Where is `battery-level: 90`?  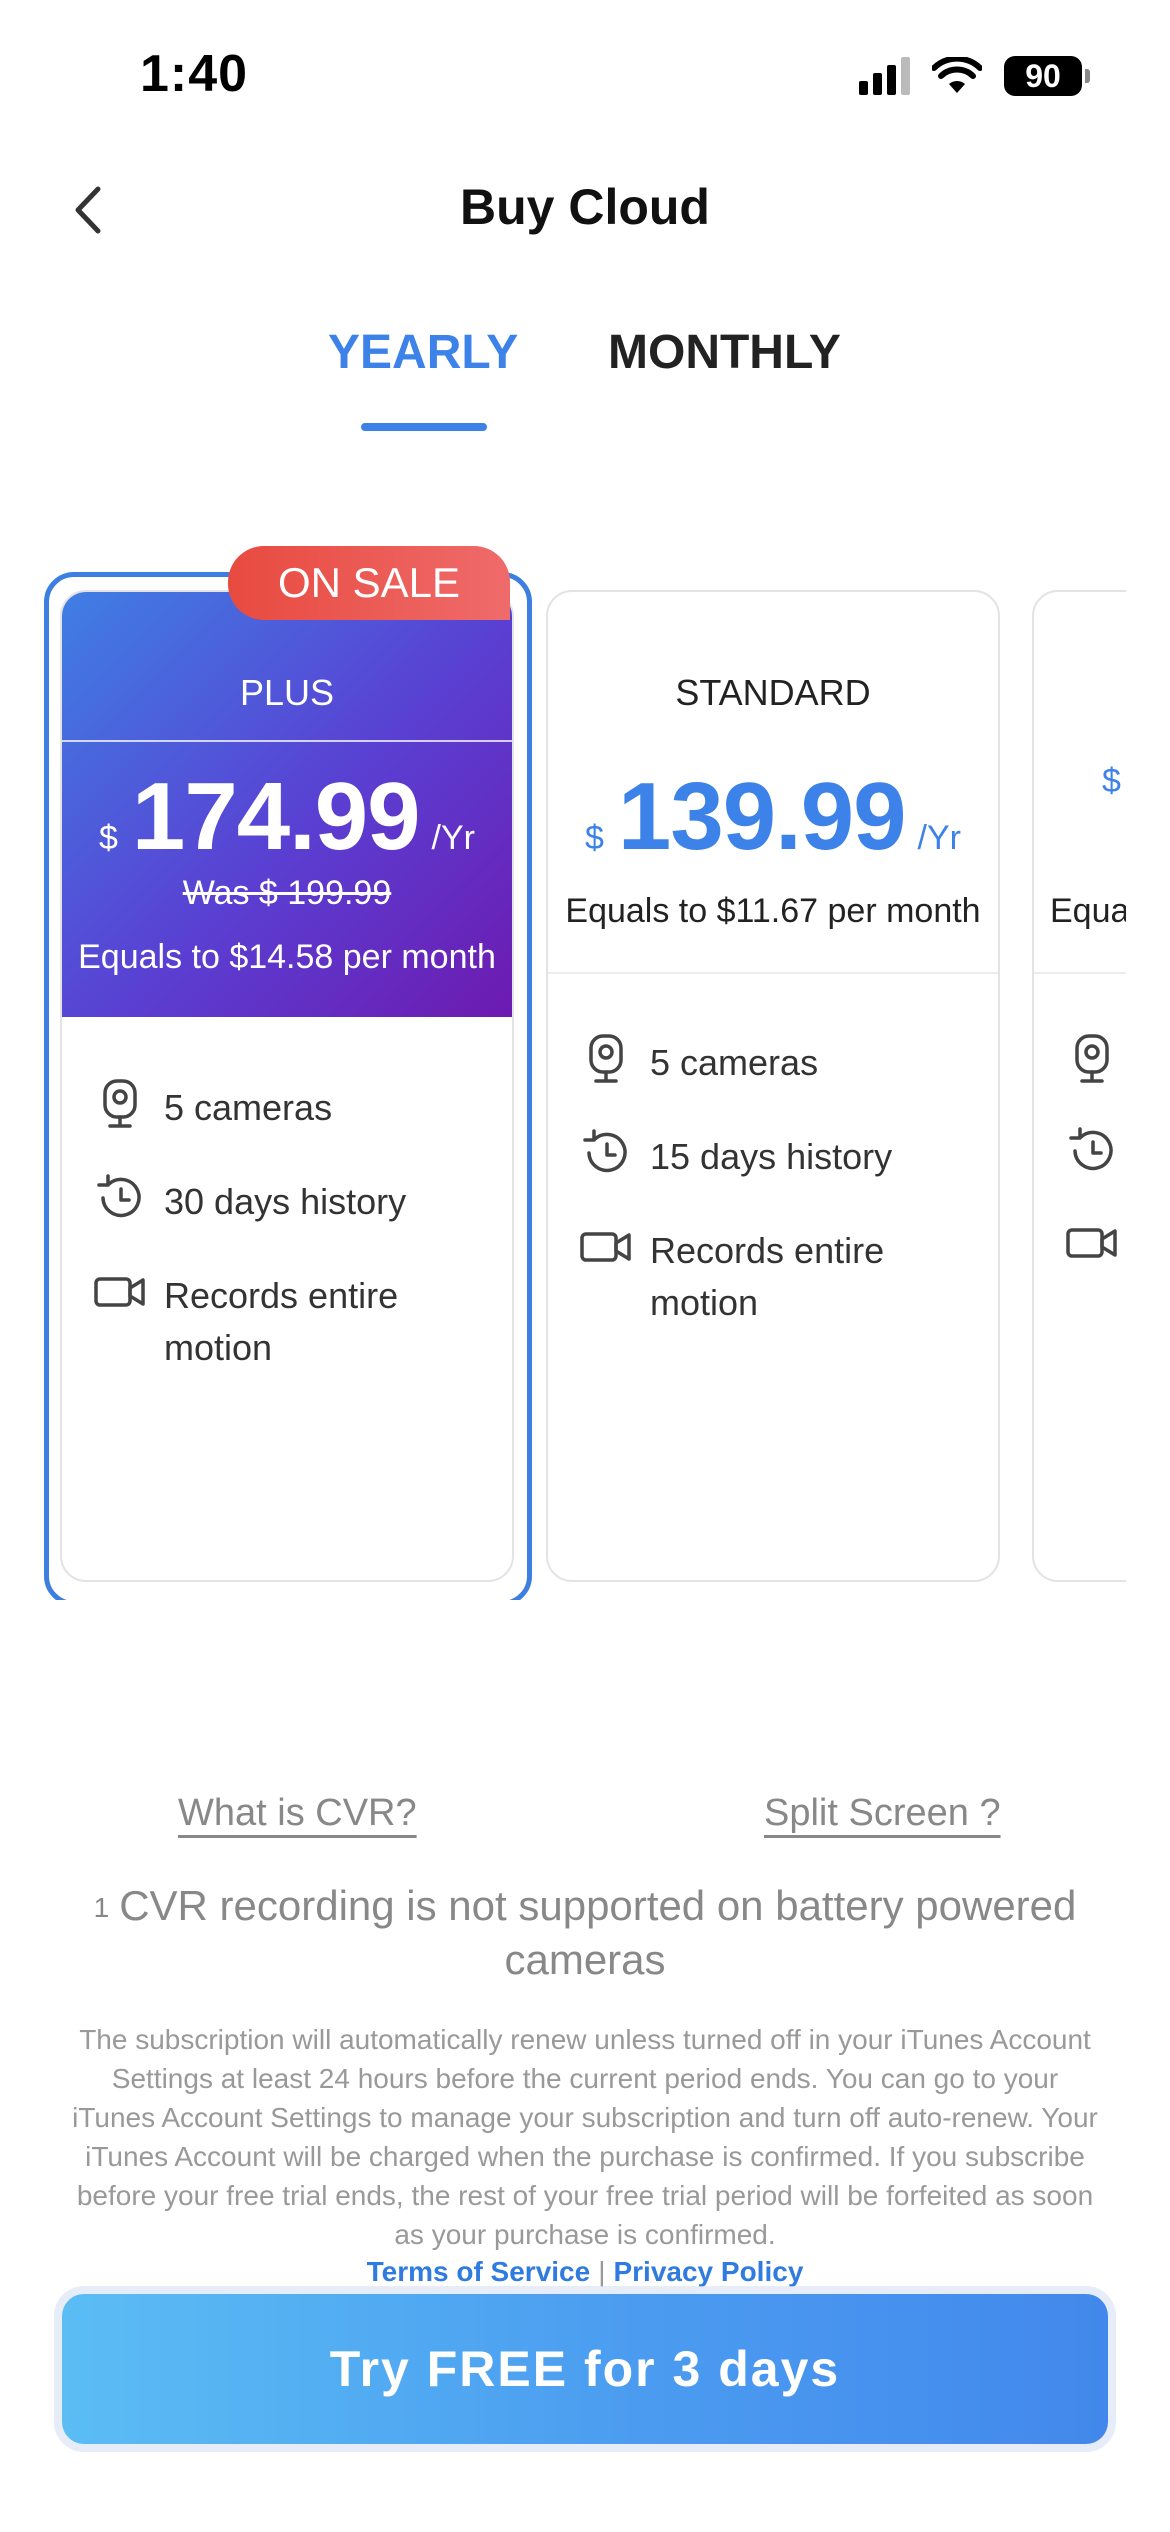
battery-level: 90 is located at coordinates (1043, 76).